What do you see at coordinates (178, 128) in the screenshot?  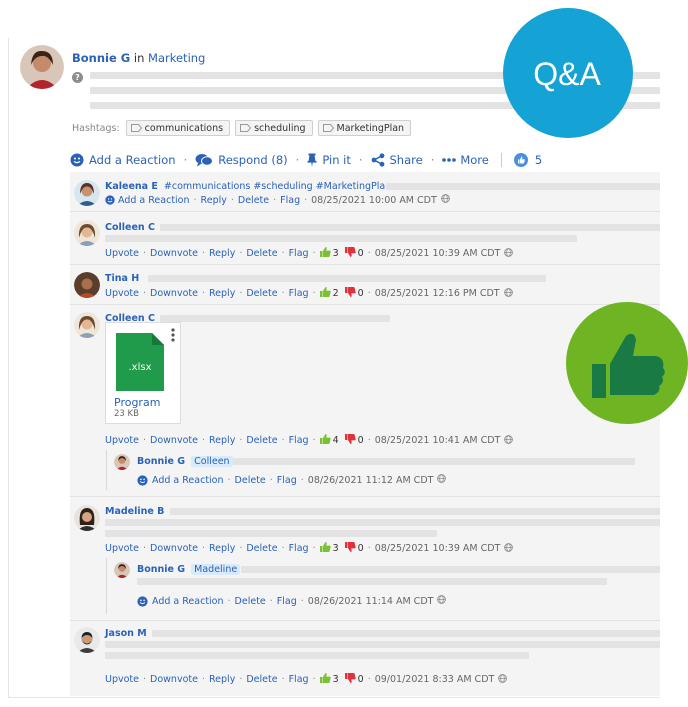 I see `hashtag-chip: communications` at bounding box center [178, 128].